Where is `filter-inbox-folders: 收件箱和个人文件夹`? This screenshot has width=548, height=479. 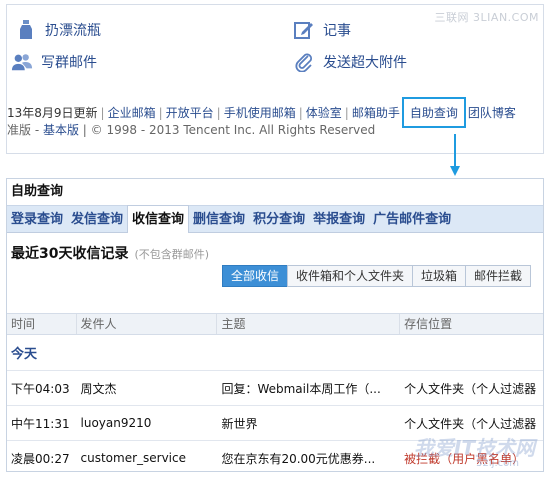 filter-inbox-folders: 收件箱和个人文件夹 is located at coordinates (349, 276).